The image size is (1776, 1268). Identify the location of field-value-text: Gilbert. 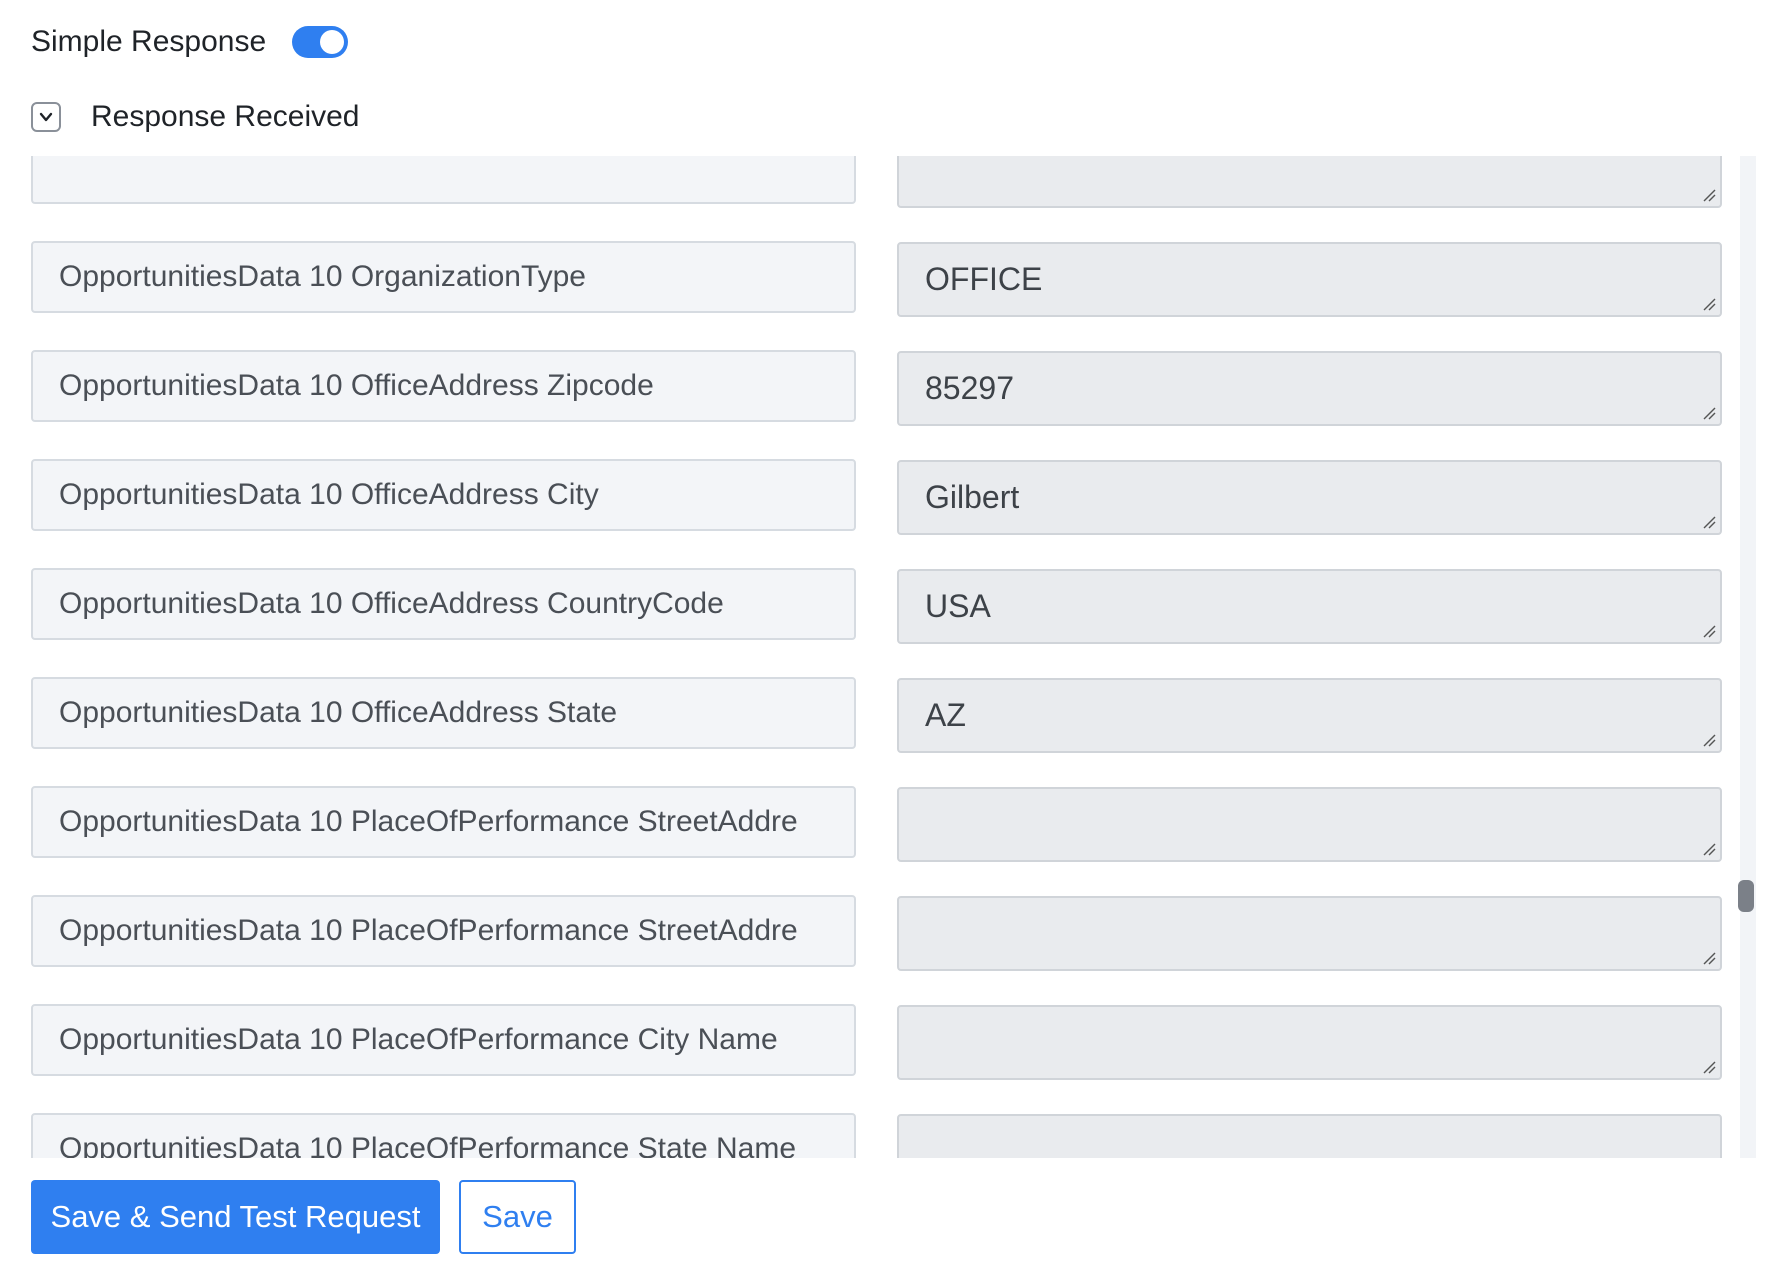
(972, 497).